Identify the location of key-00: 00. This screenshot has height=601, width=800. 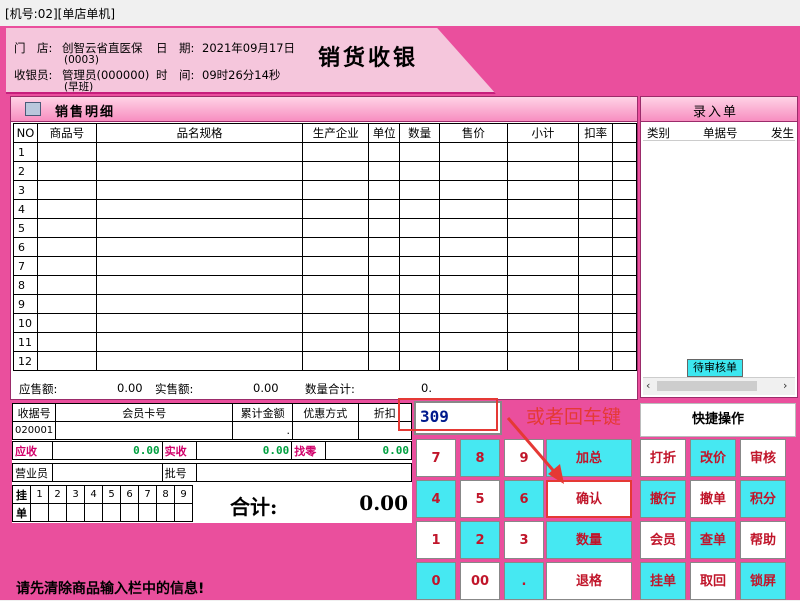
(480, 581).